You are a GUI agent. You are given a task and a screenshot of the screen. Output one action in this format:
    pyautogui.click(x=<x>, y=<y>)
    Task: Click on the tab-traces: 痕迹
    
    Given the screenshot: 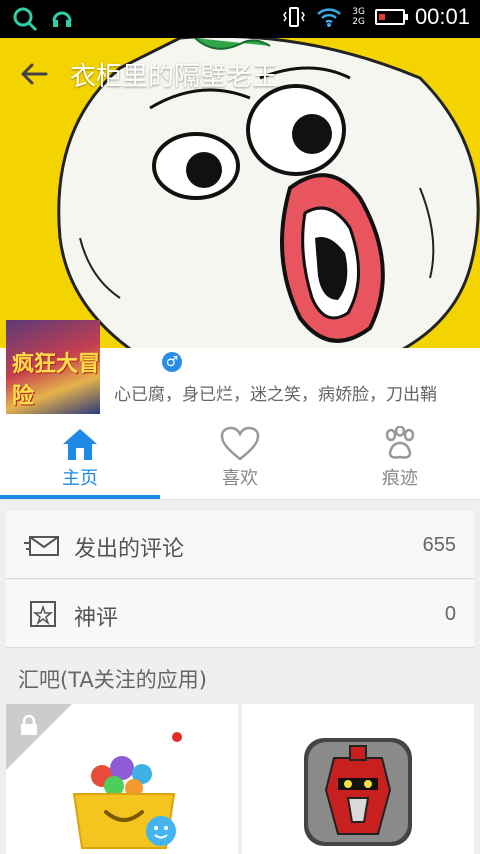 What is the action you would take?
    pyautogui.click(x=400, y=456)
    